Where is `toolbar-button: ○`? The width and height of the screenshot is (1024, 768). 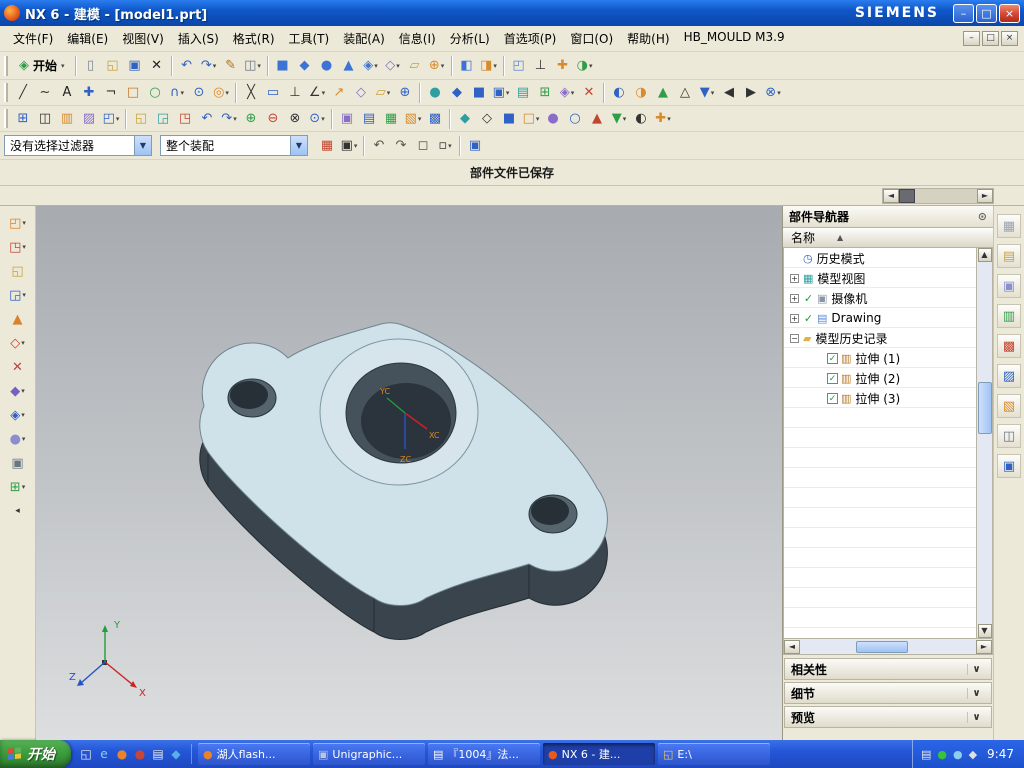 toolbar-button: ○ is located at coordinates (575, 119).